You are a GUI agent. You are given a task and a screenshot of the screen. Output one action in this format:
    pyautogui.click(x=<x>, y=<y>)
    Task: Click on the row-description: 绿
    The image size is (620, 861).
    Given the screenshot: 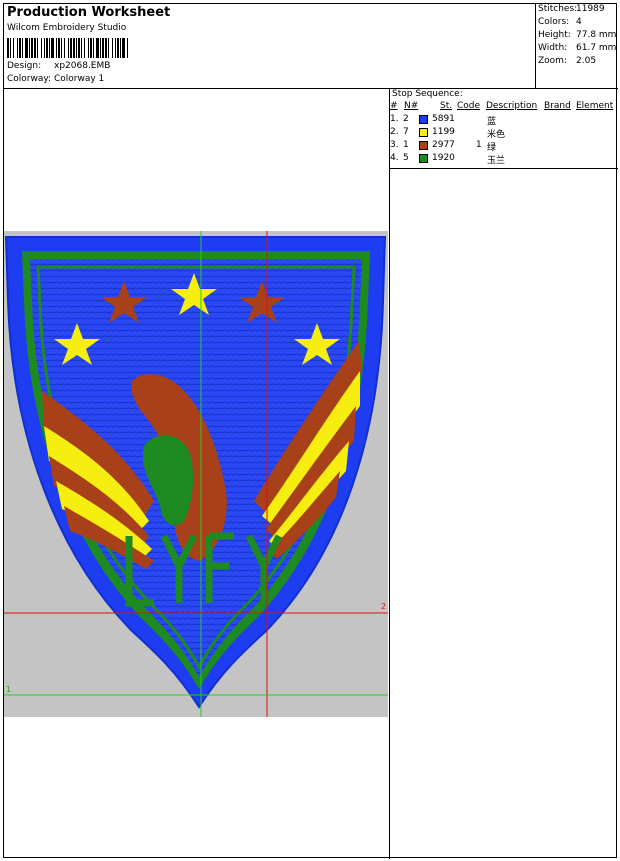 What is the action you would take?
    pyautogui.click(x=492, y=148)
    